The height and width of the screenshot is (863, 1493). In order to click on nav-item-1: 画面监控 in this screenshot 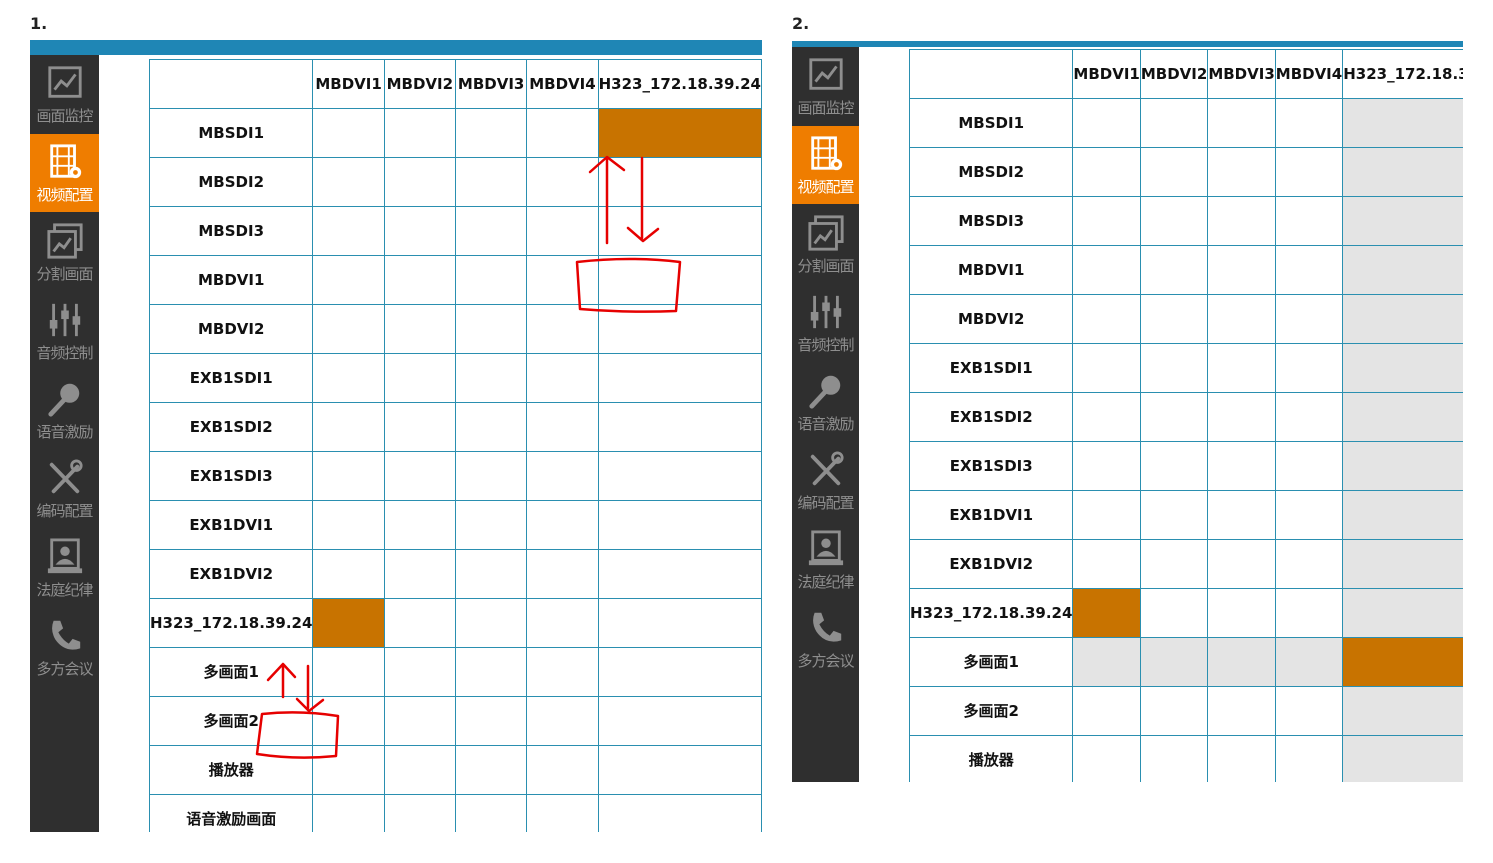, I will do `click(64, 94)`.